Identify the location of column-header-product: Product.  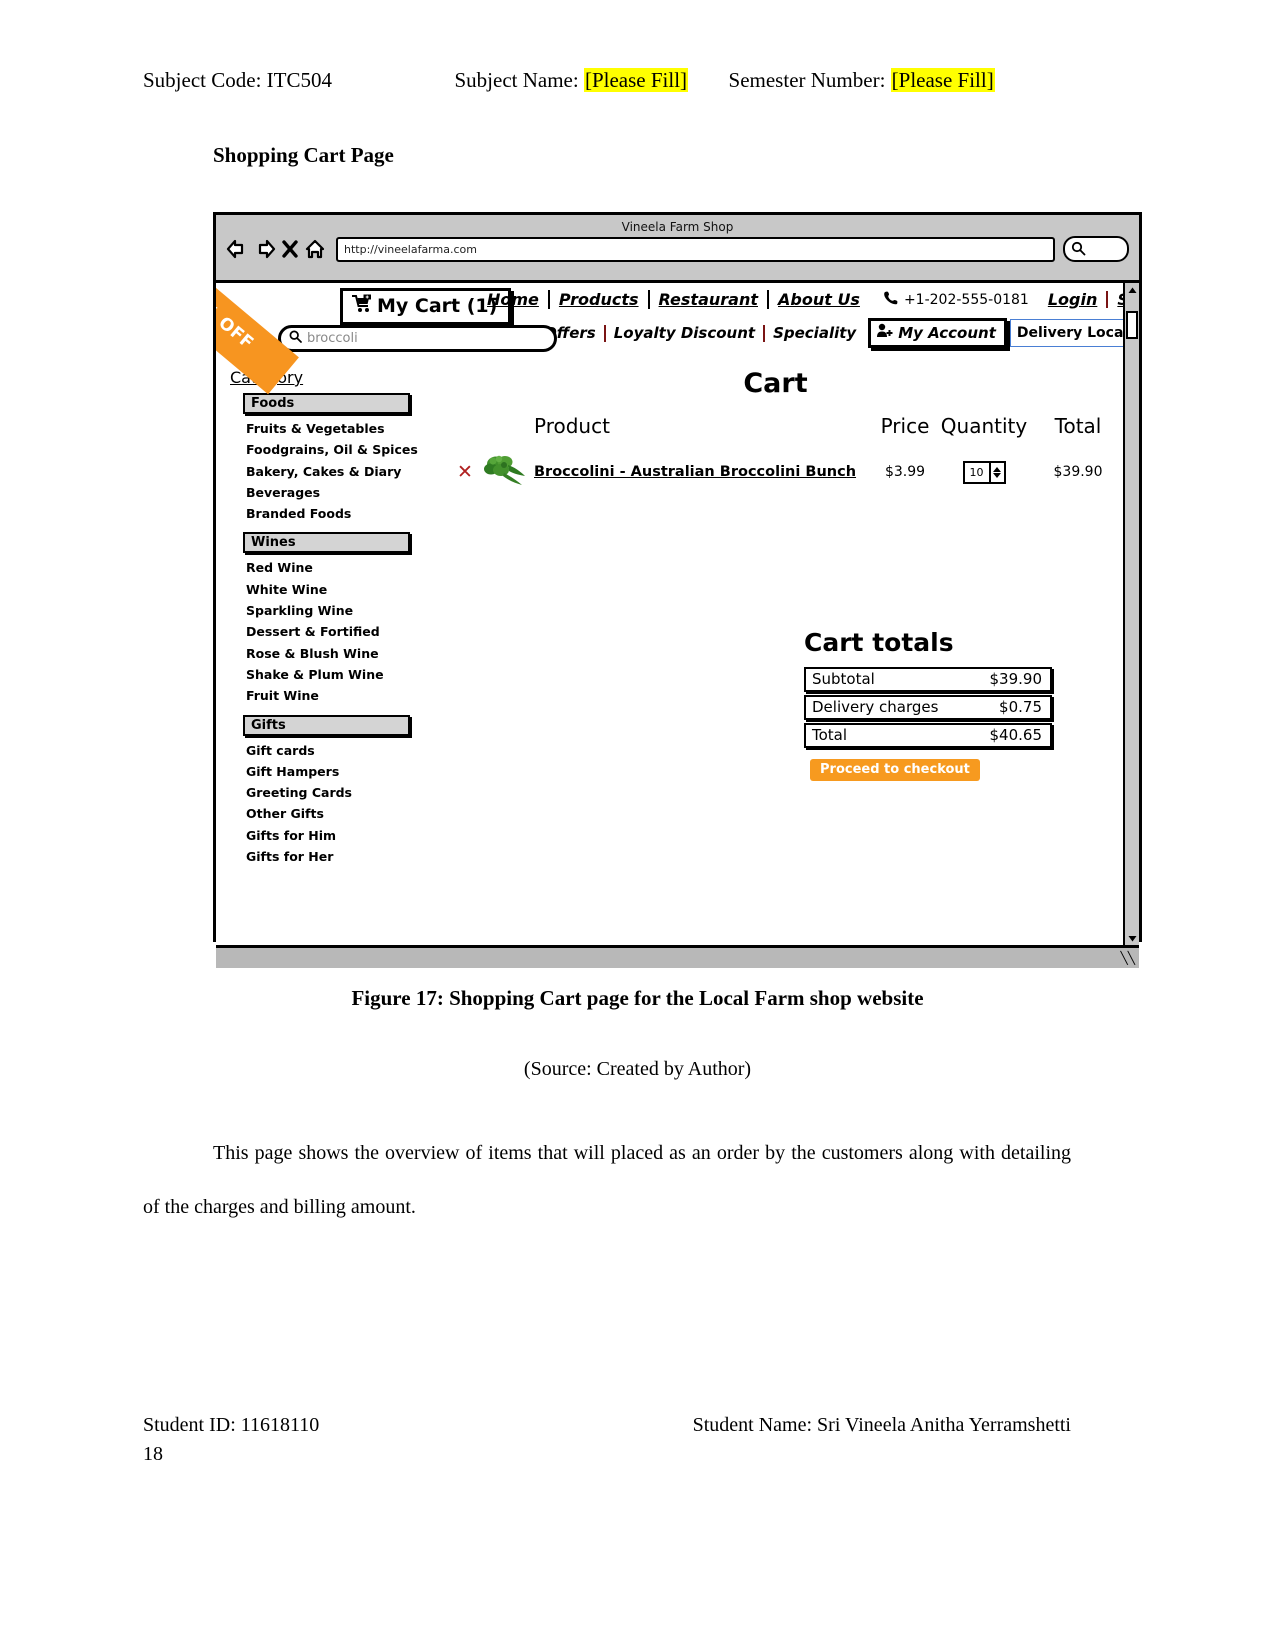
(572, 426).